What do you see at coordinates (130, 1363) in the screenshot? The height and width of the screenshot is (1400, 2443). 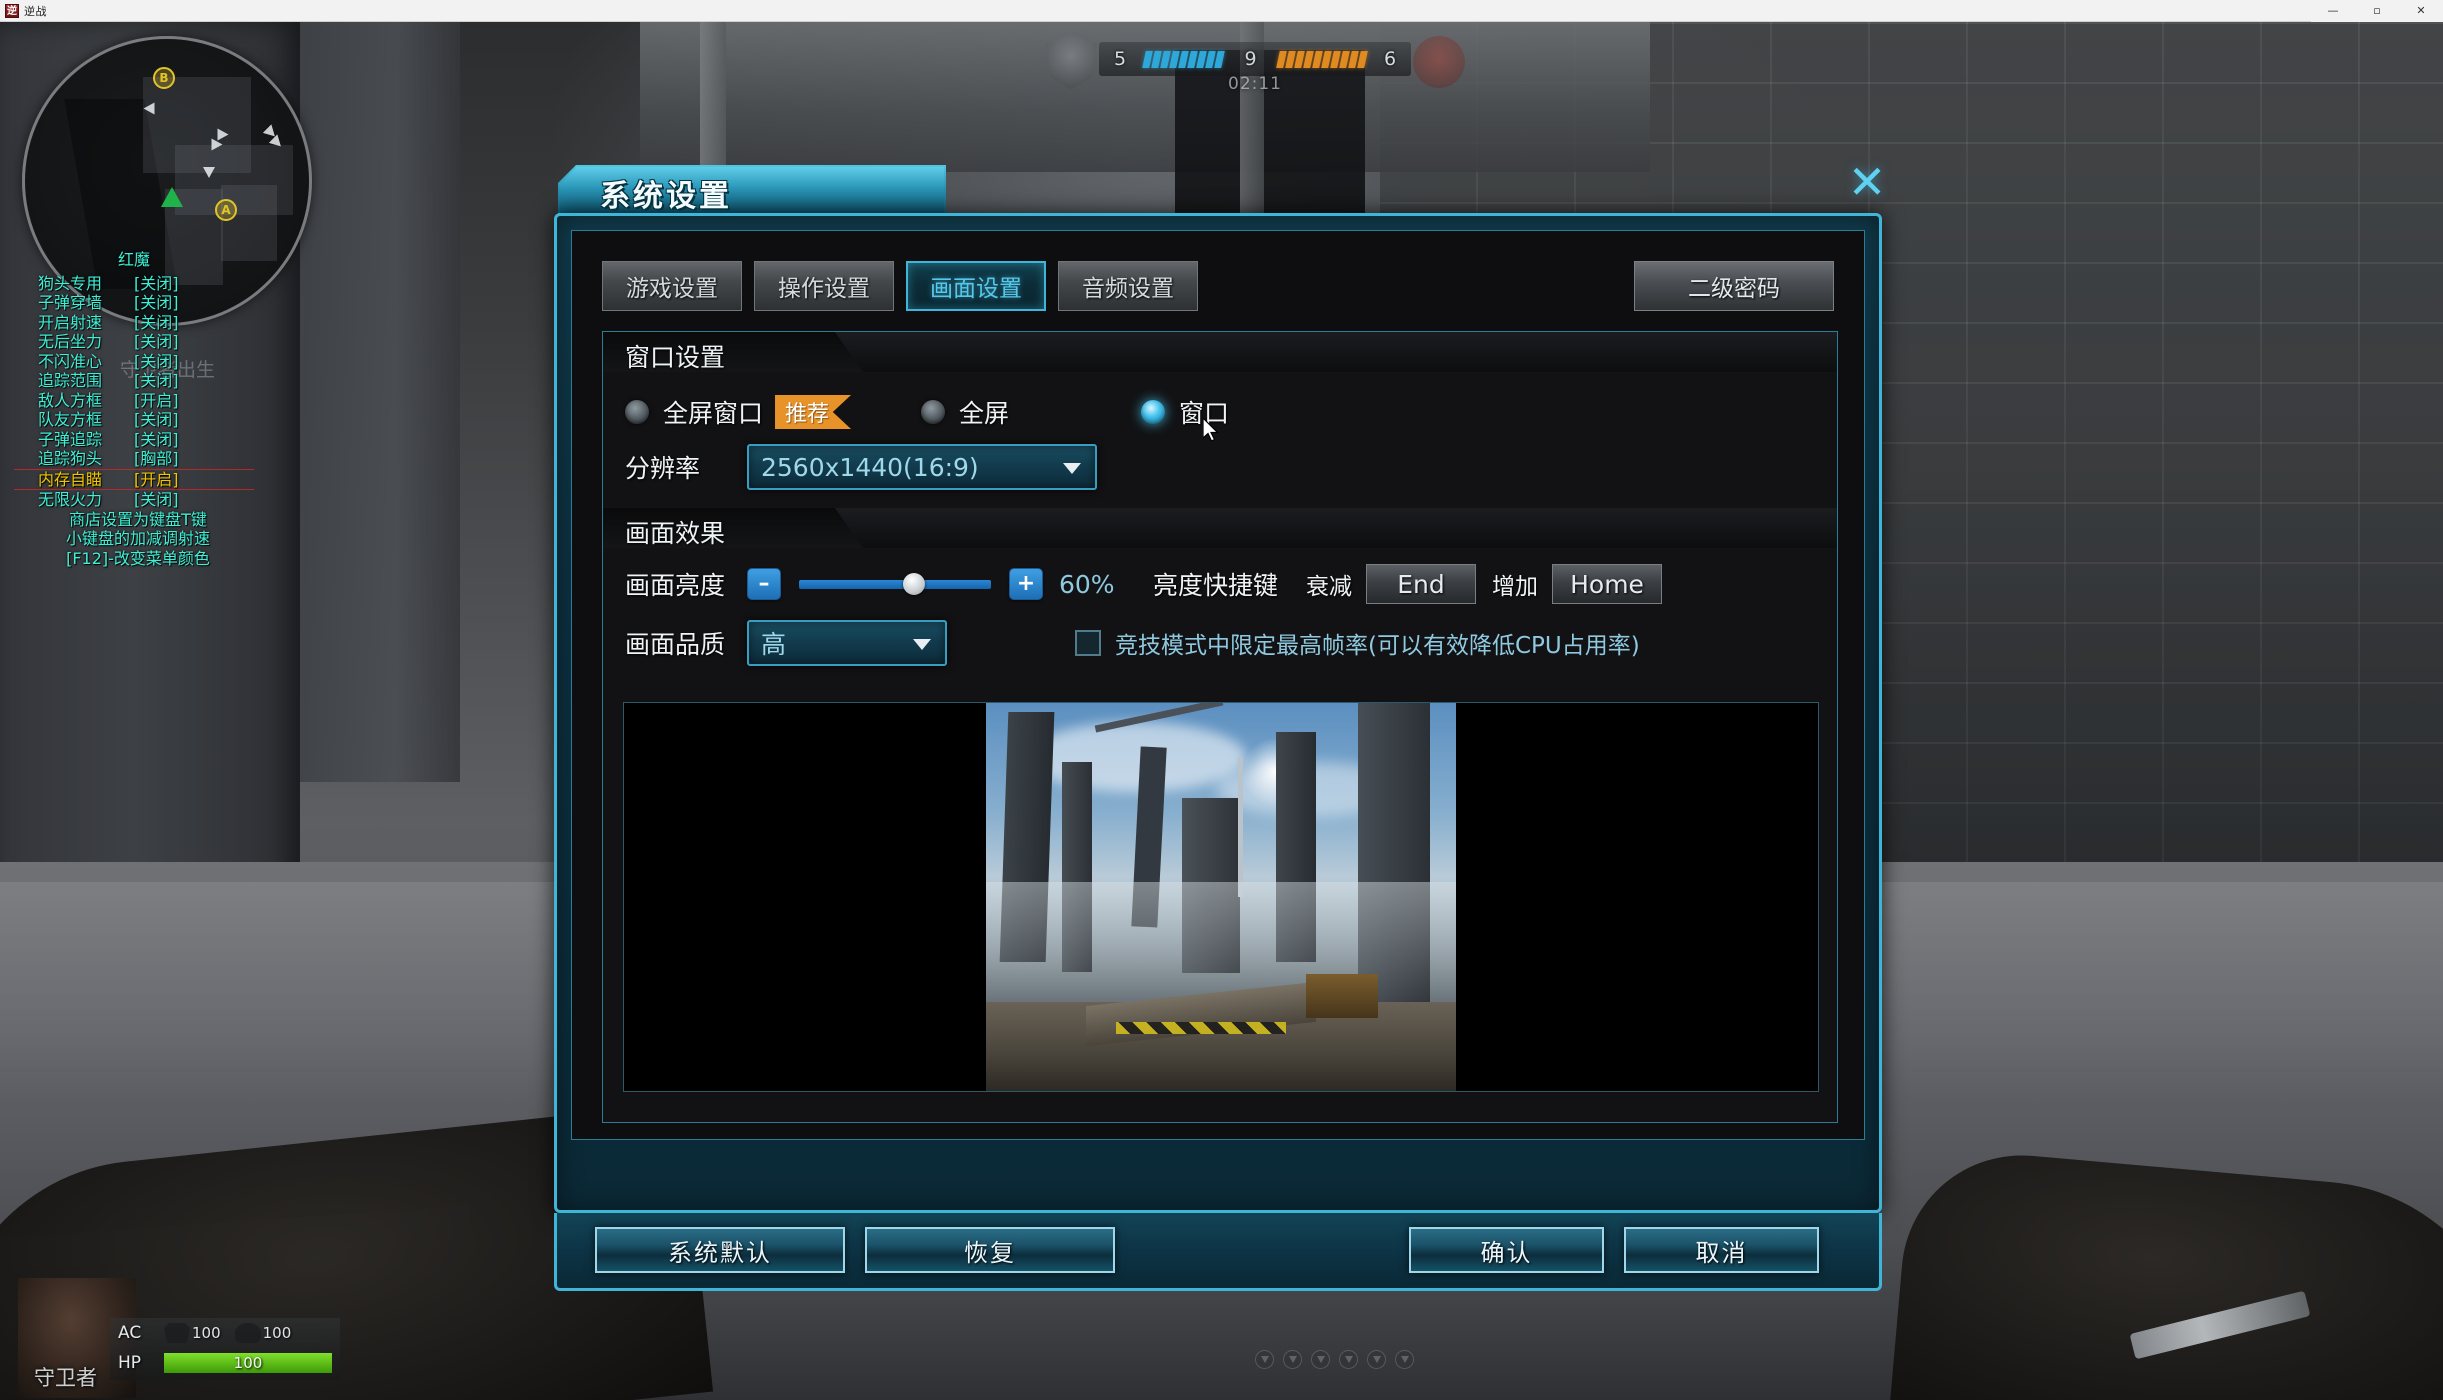 I see `health-label: HP` at bounding box center [130, 1363].